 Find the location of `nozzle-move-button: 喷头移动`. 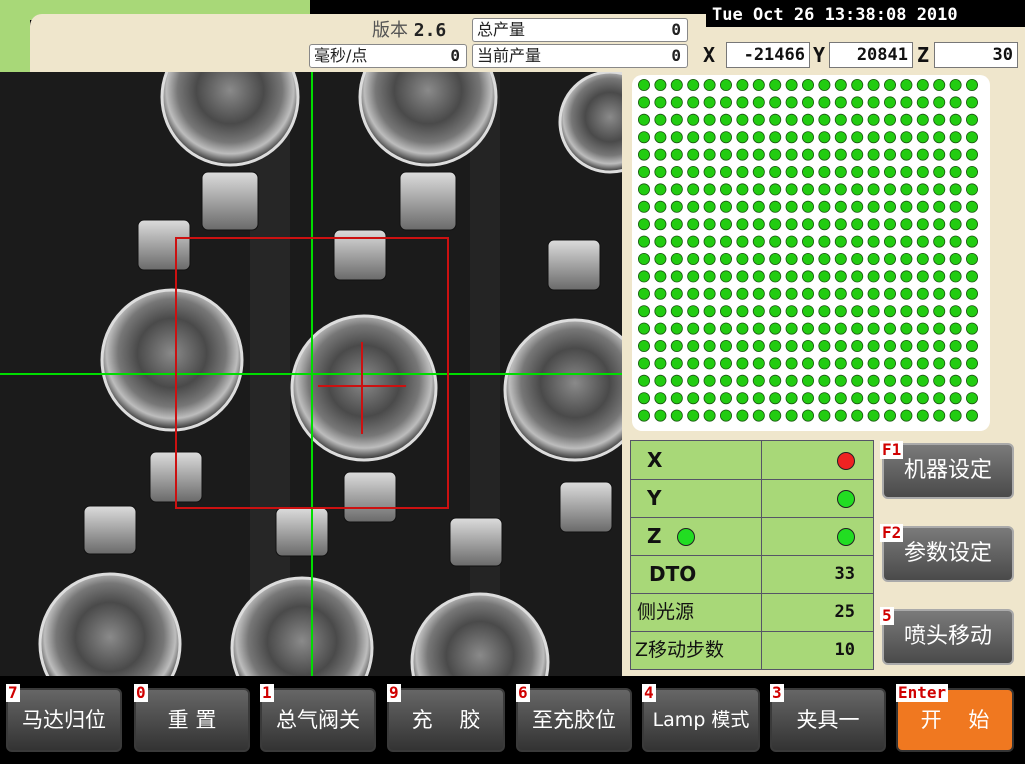

nozzle-move-button: 喷头移动 is located at coordinates (948, 637).